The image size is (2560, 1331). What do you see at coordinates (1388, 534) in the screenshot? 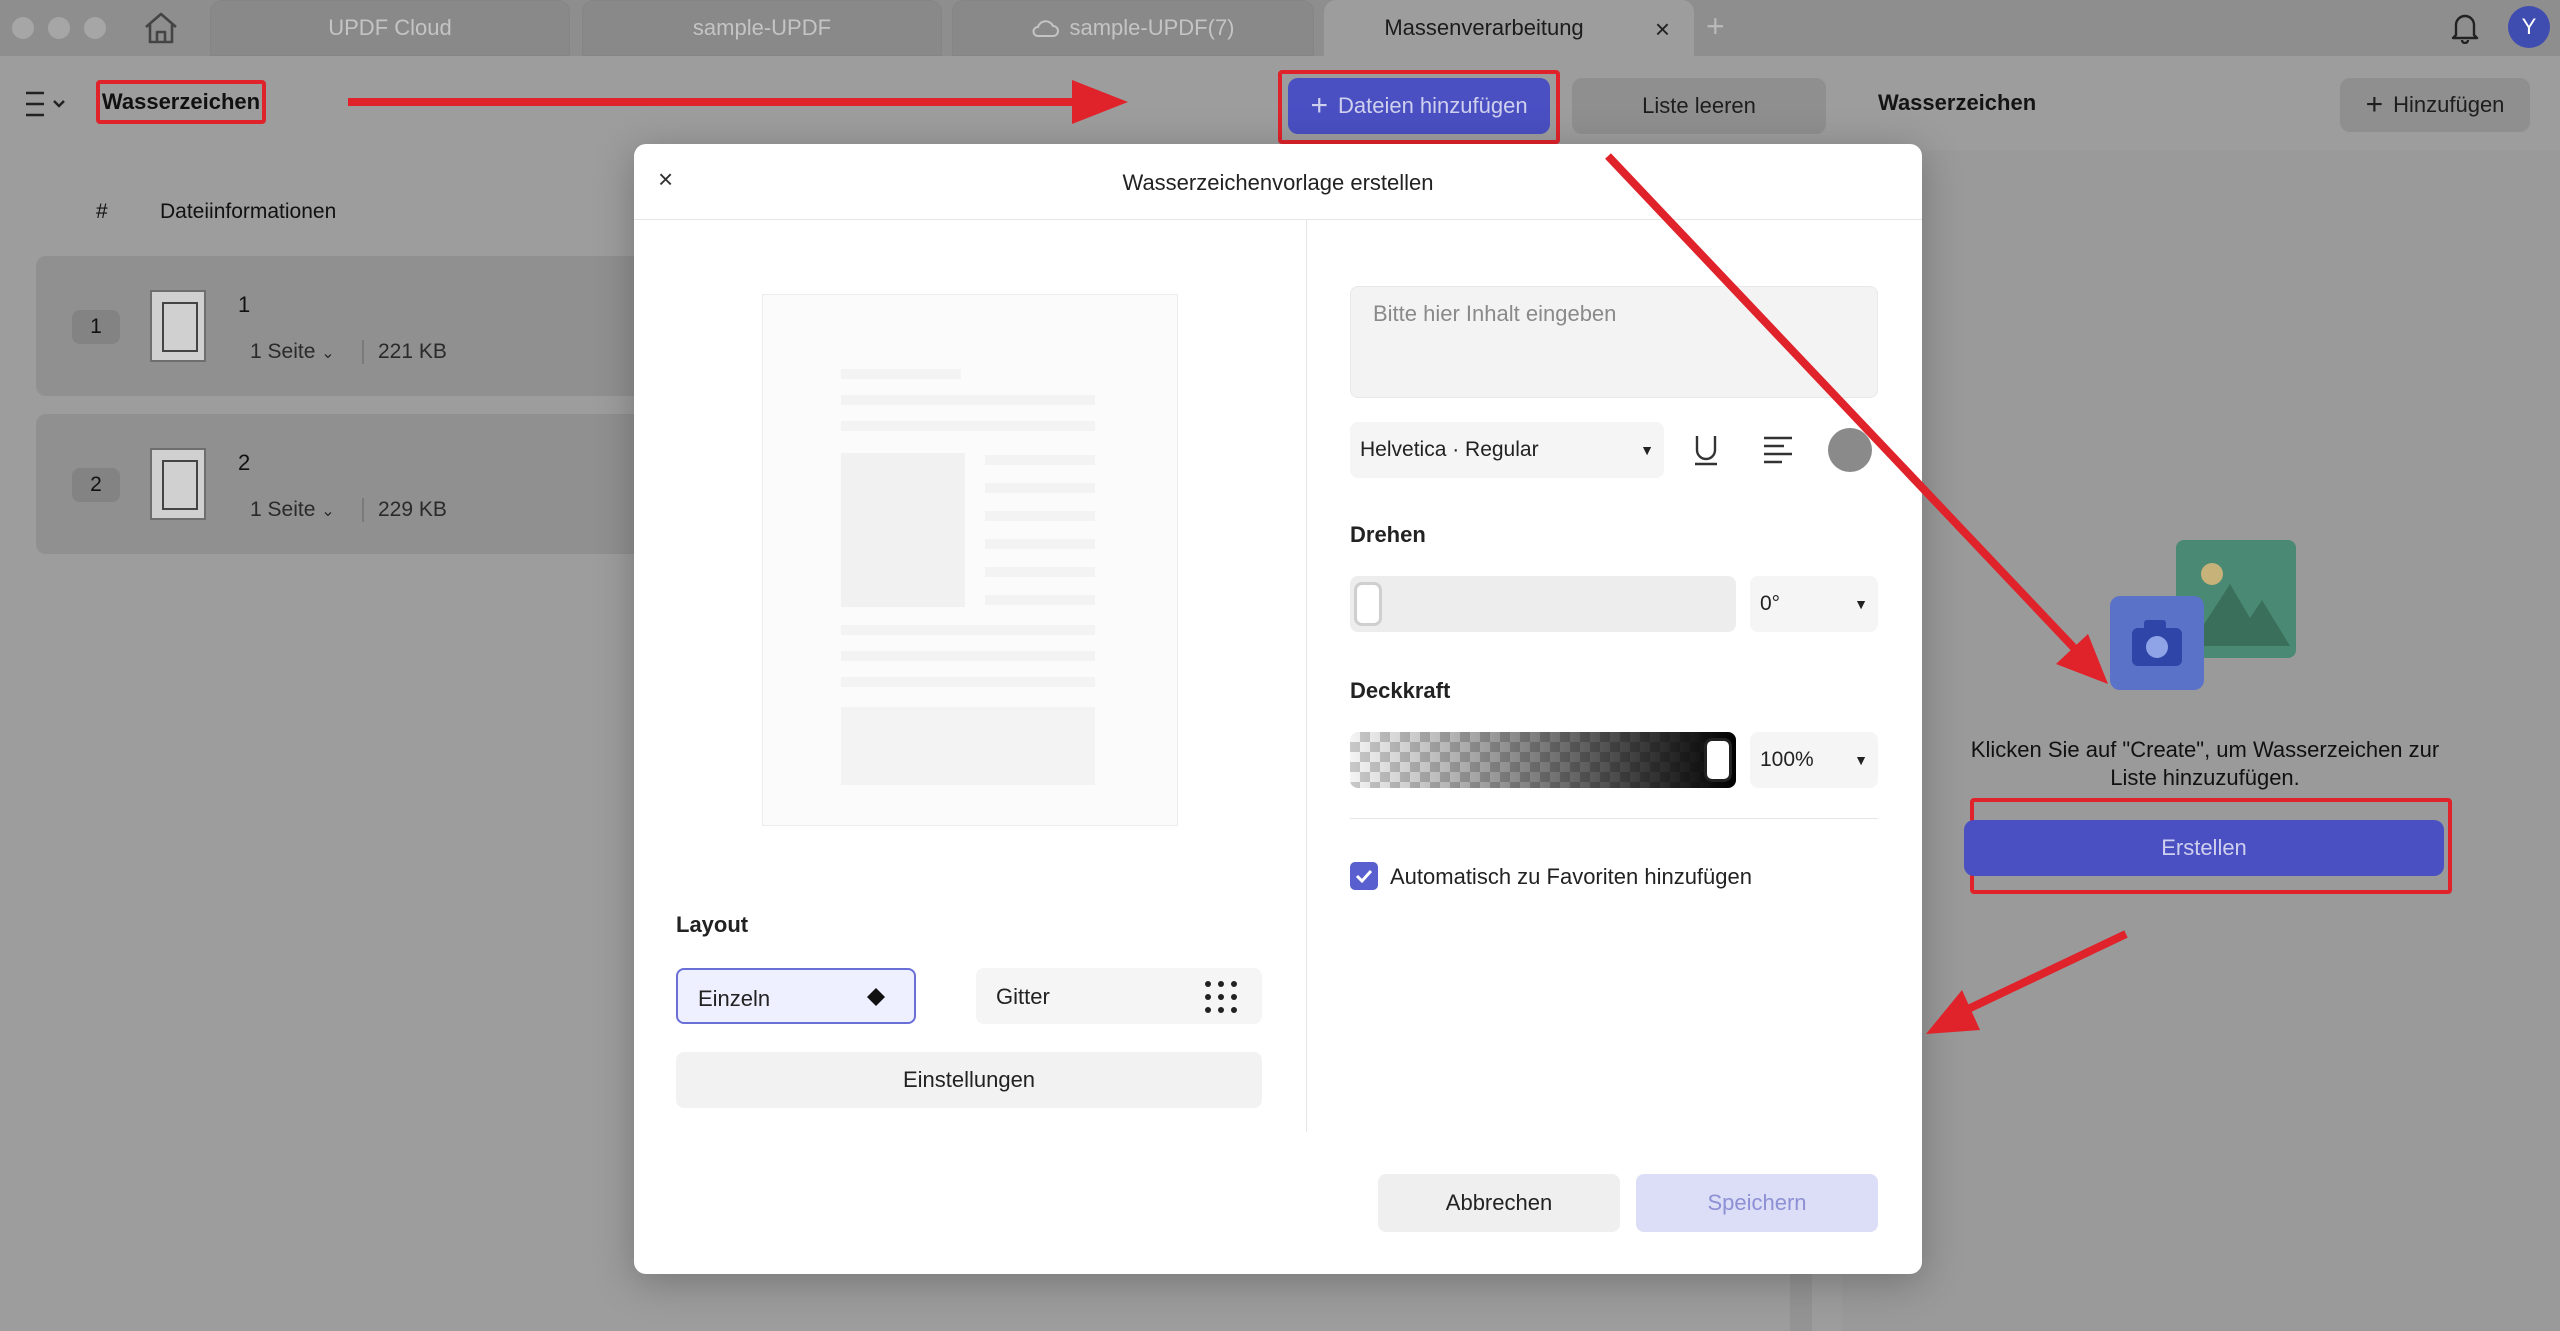
I see `rotation-label: Drehen` at bounding box center [1388, 534].